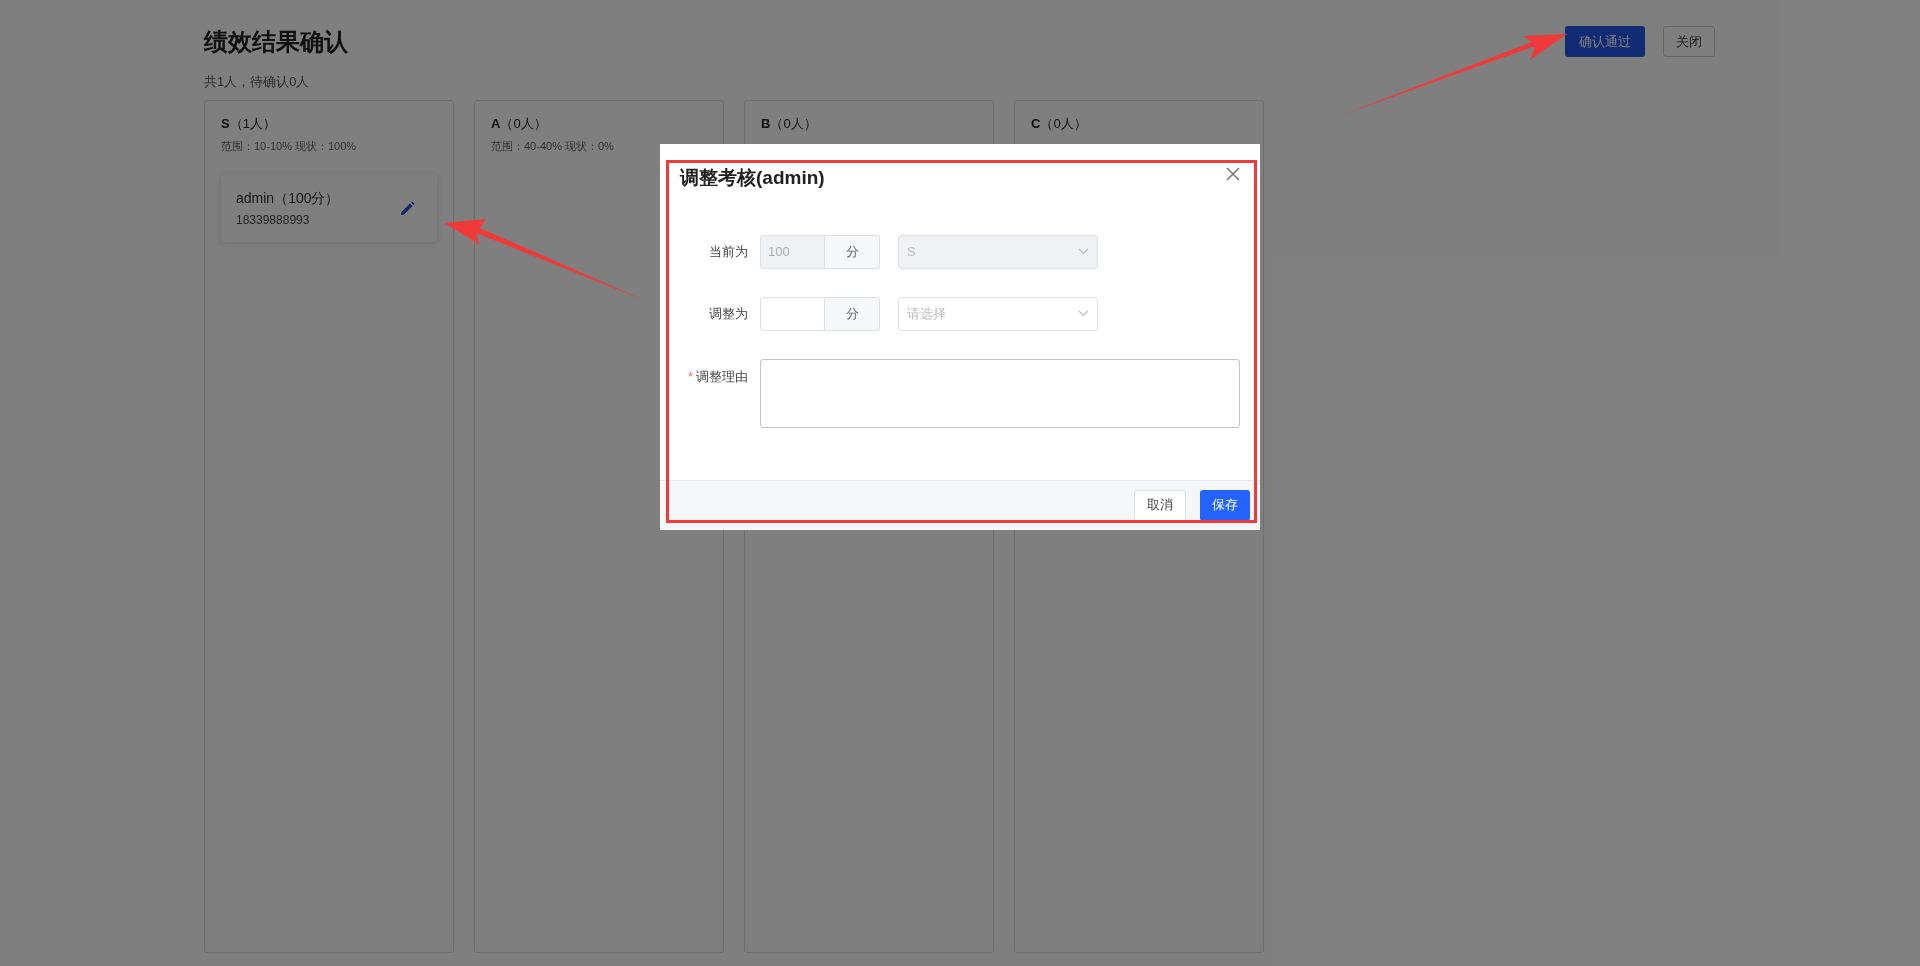  Describe the element at coordinates (273, 220) in the screenshot. I see `phone-number: 18339888993` at that location.